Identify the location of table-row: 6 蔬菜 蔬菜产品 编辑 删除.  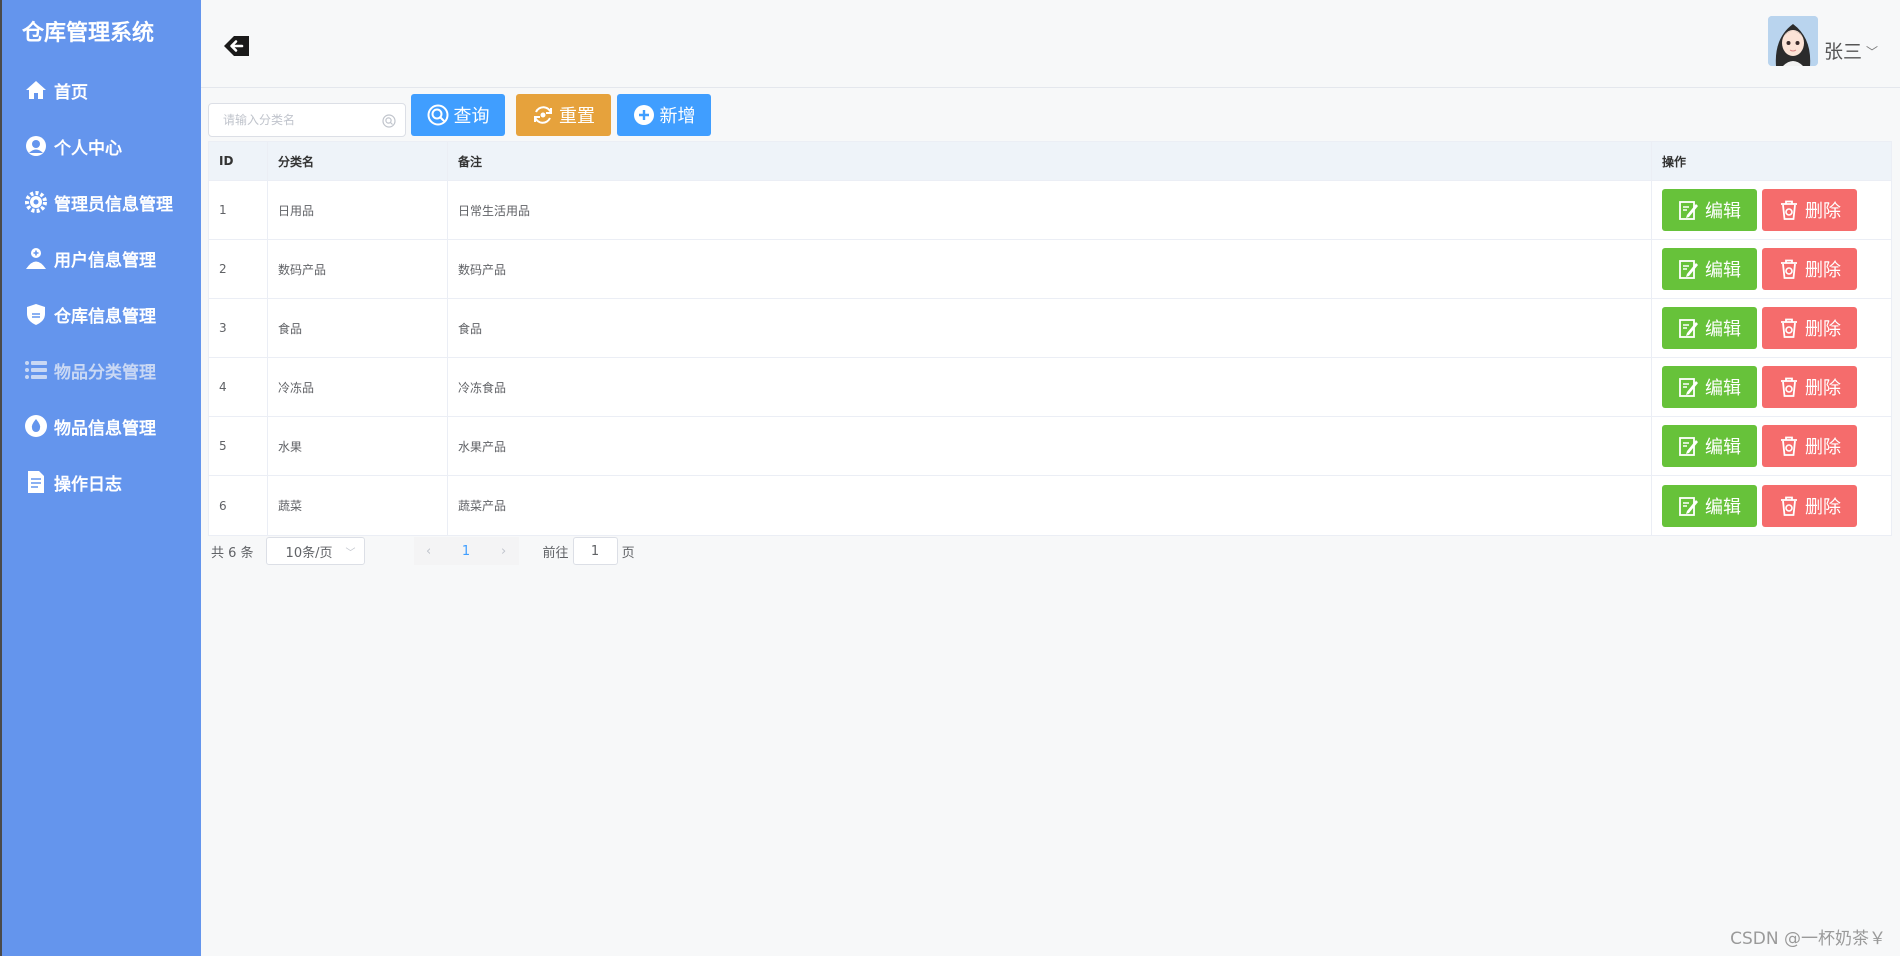
(1050, 505).